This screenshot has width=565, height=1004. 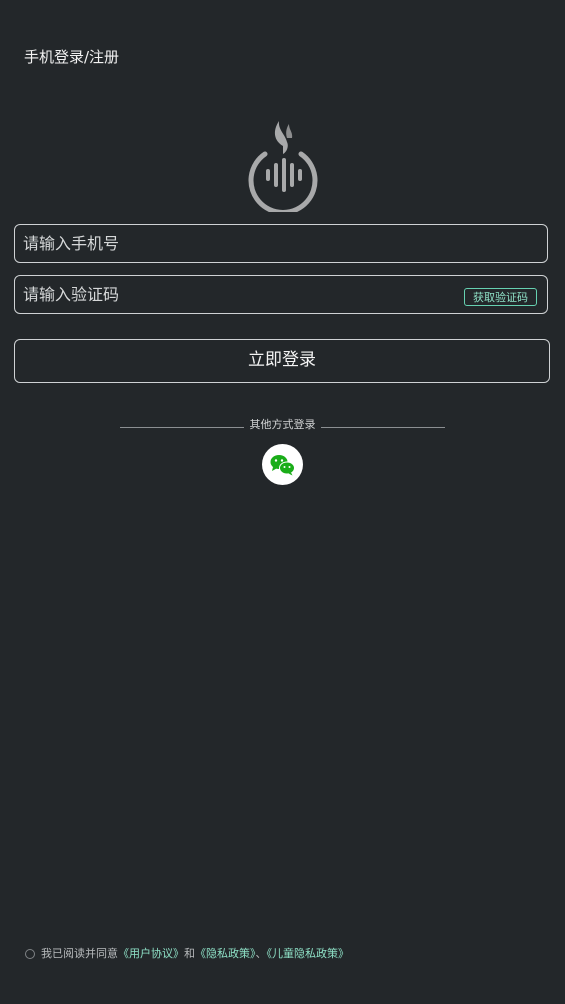 I want to click on divider-right, so click(x=383, y=427).